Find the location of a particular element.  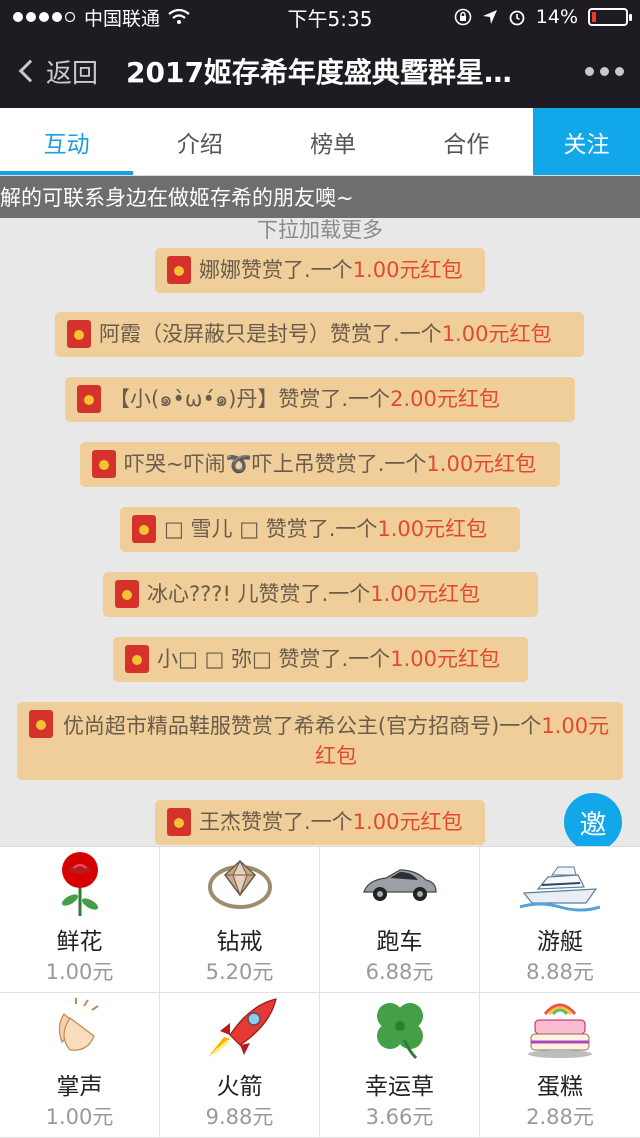

alarm-icon is located at coordinates (517, 18).